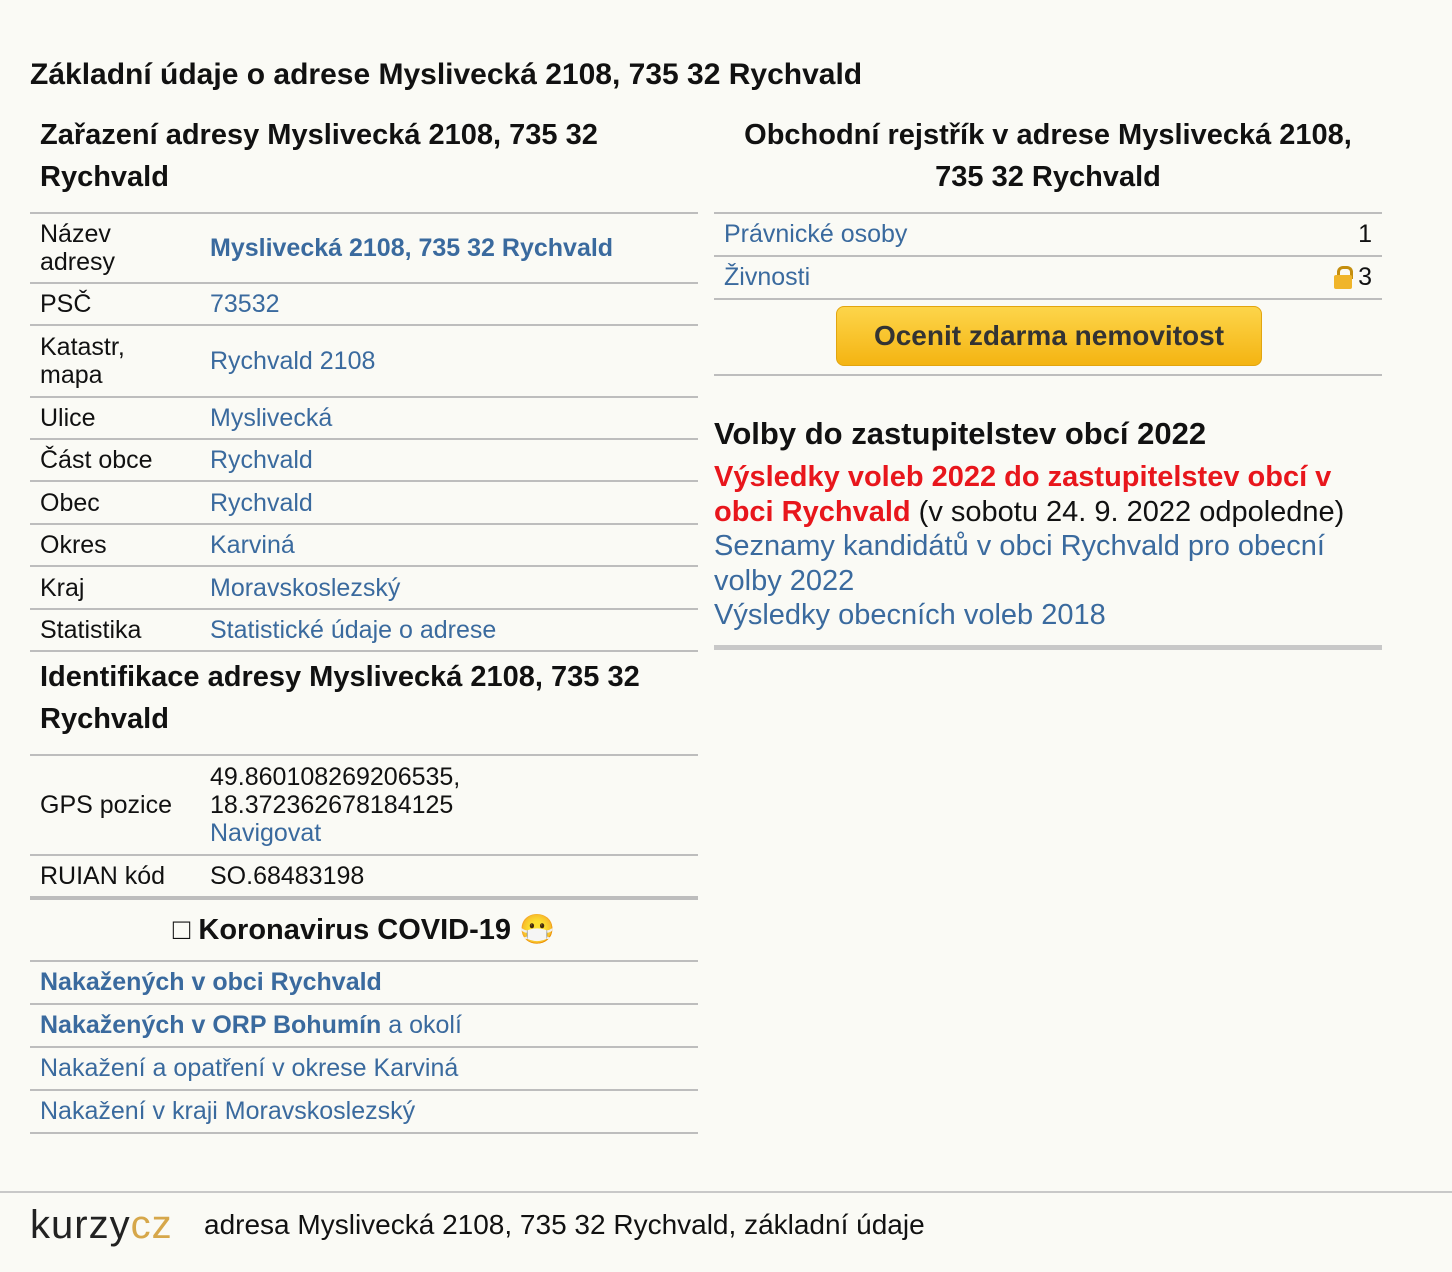  Describe the element at coordinates (227, 1111) in the screenshot. I see `covid-kraj-link: Nakažení v kraji Moravskoslezský` at that location.